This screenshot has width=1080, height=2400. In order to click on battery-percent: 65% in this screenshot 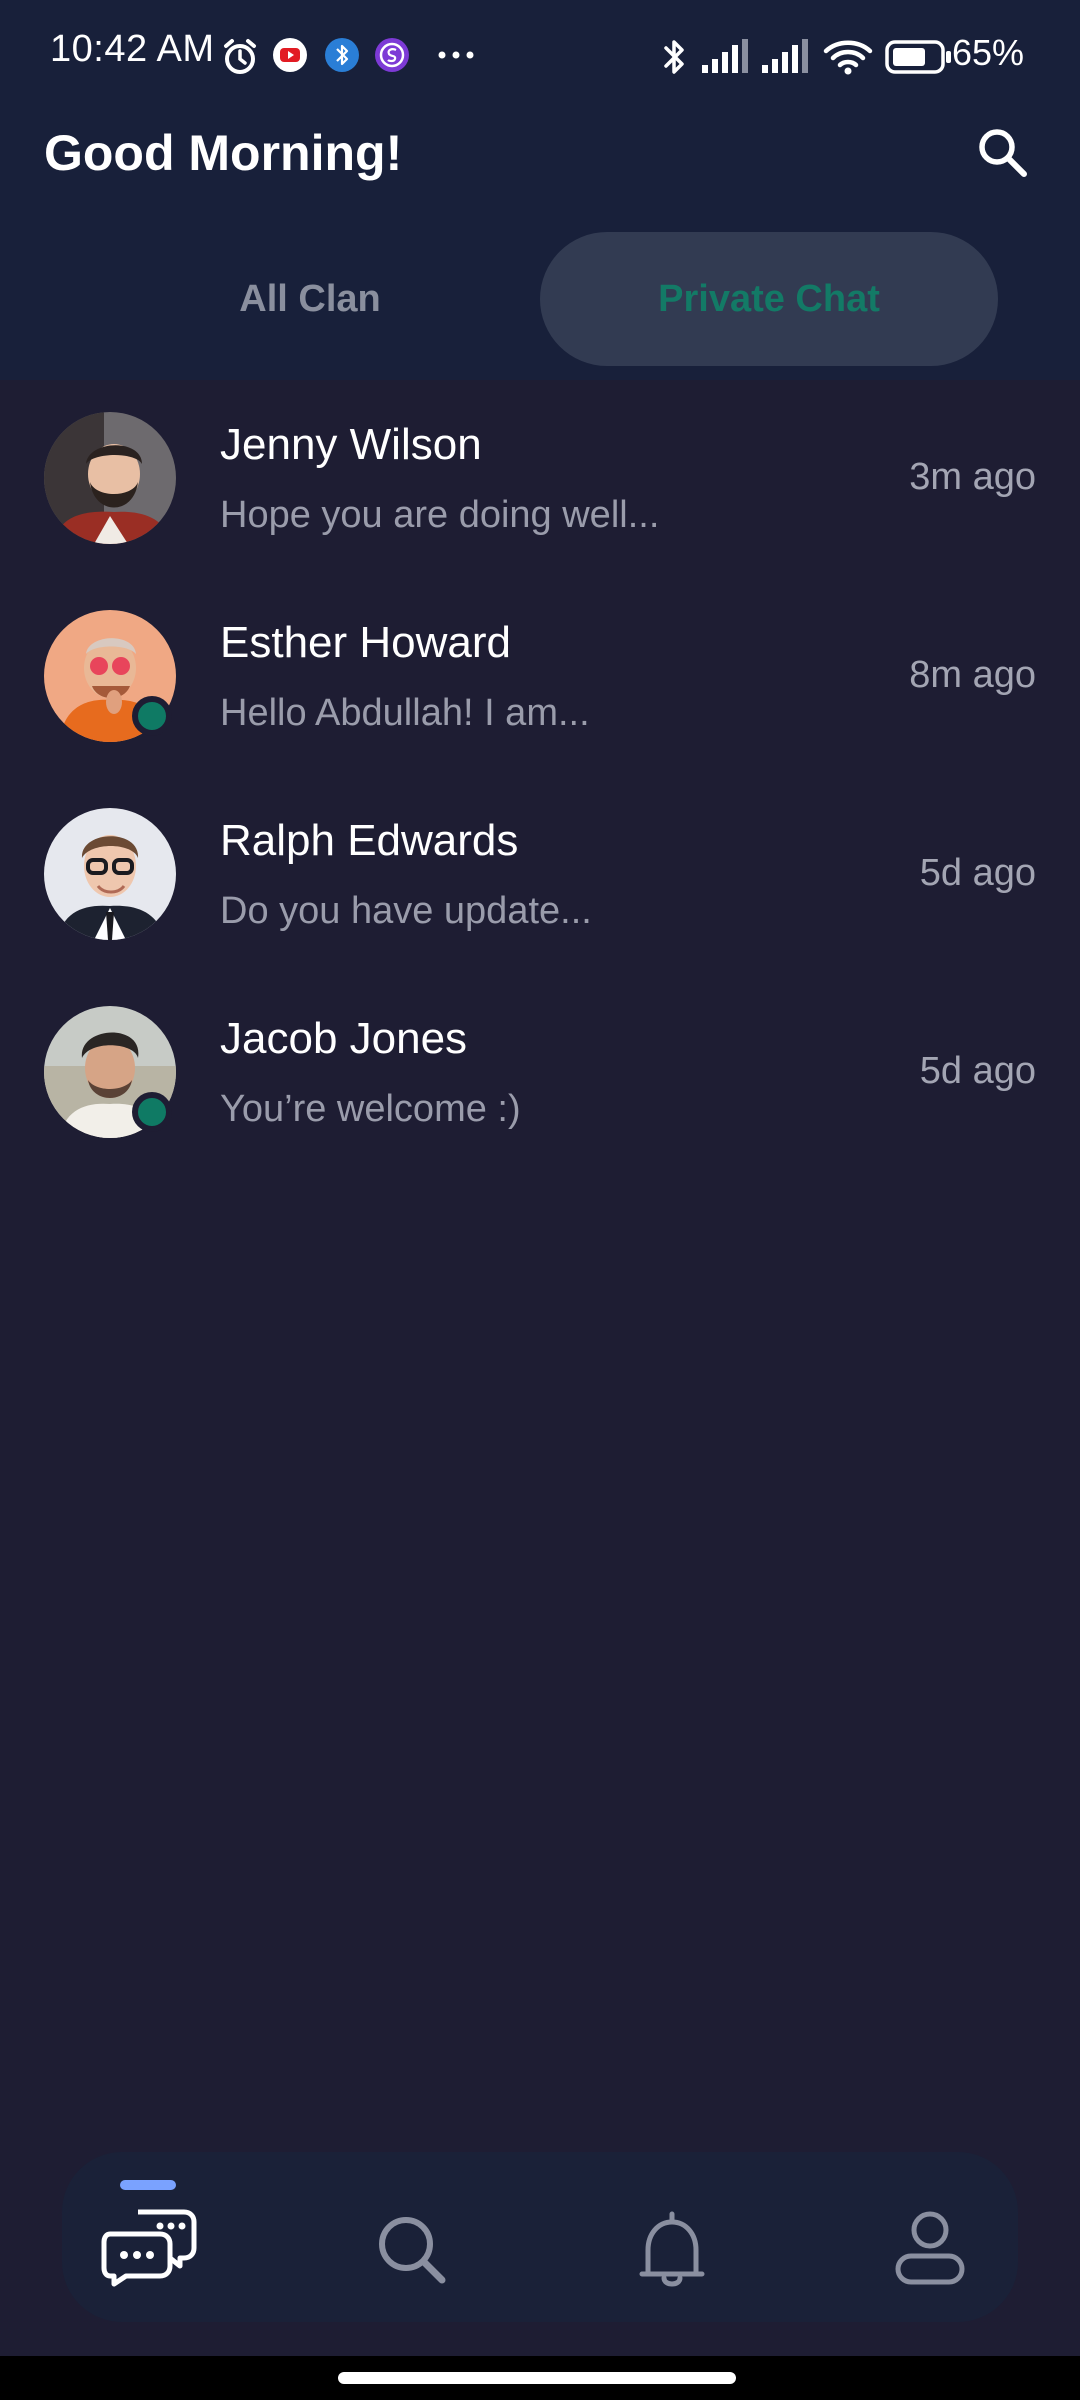, I will do `click(987, 52)`.